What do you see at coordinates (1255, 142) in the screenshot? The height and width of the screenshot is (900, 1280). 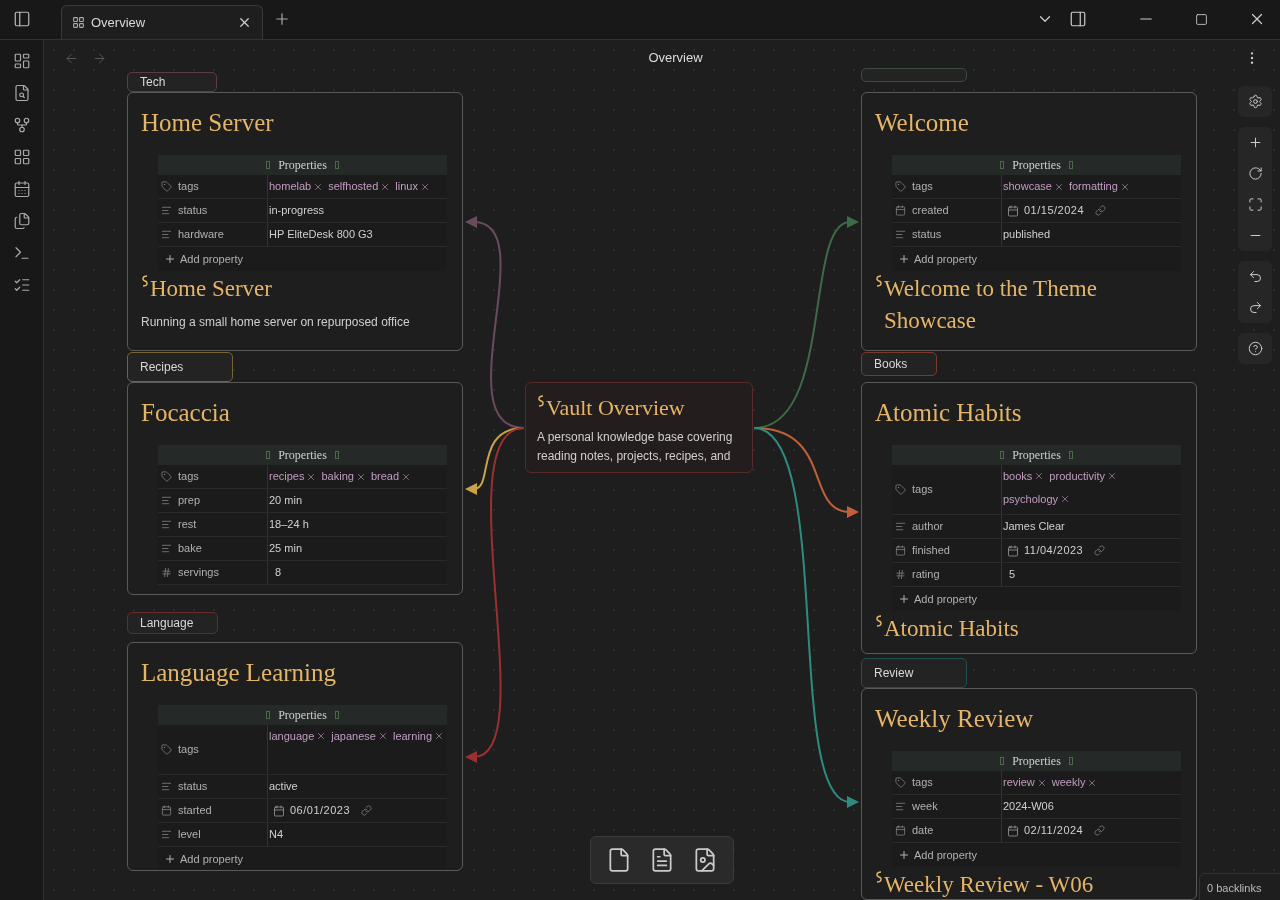 I see `zoom-in-icon` at bounding box center [1255, 142].